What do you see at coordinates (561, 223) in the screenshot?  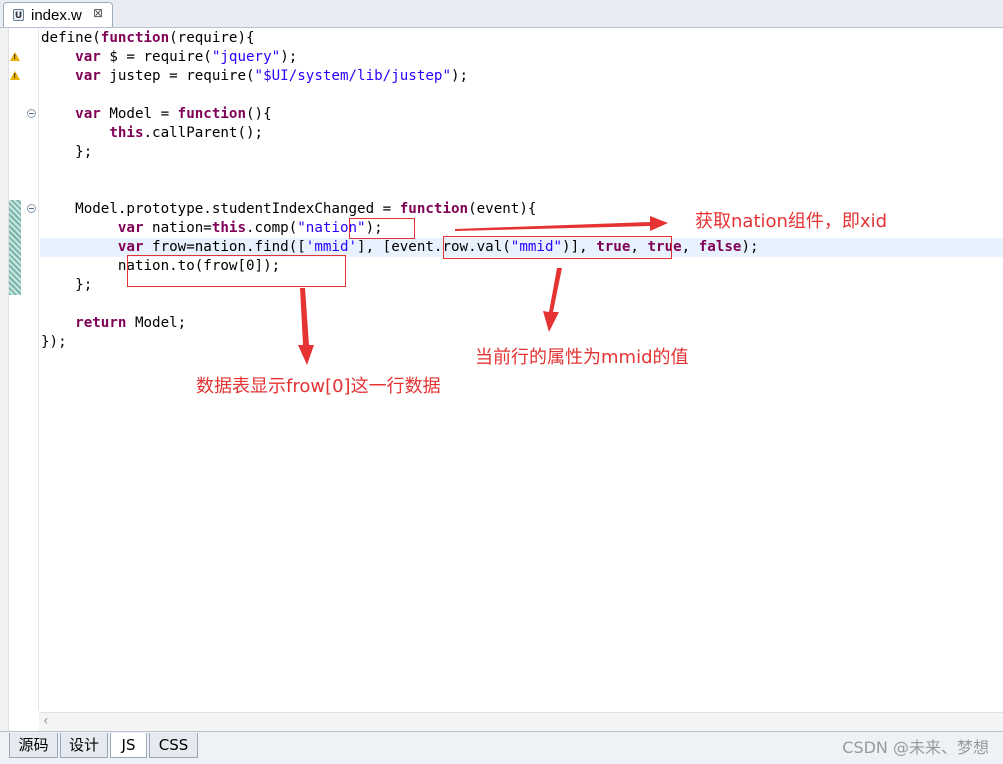 I see `arrow-to-nation-note` at bounding box center [561, 223].